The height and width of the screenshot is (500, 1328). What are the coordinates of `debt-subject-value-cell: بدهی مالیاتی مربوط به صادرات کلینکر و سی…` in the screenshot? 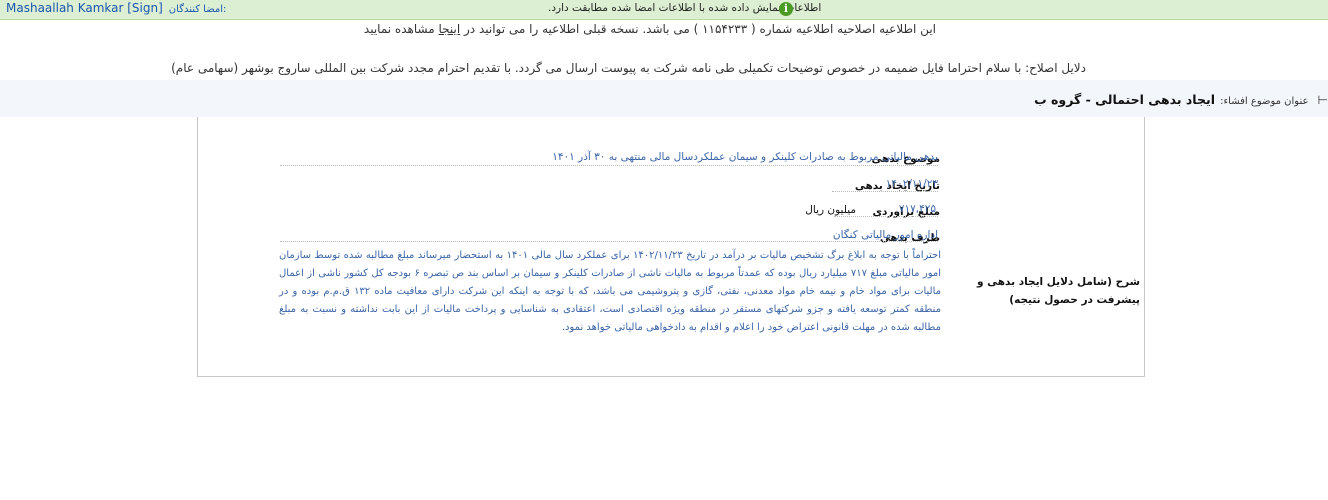 It's located at (745, 154).